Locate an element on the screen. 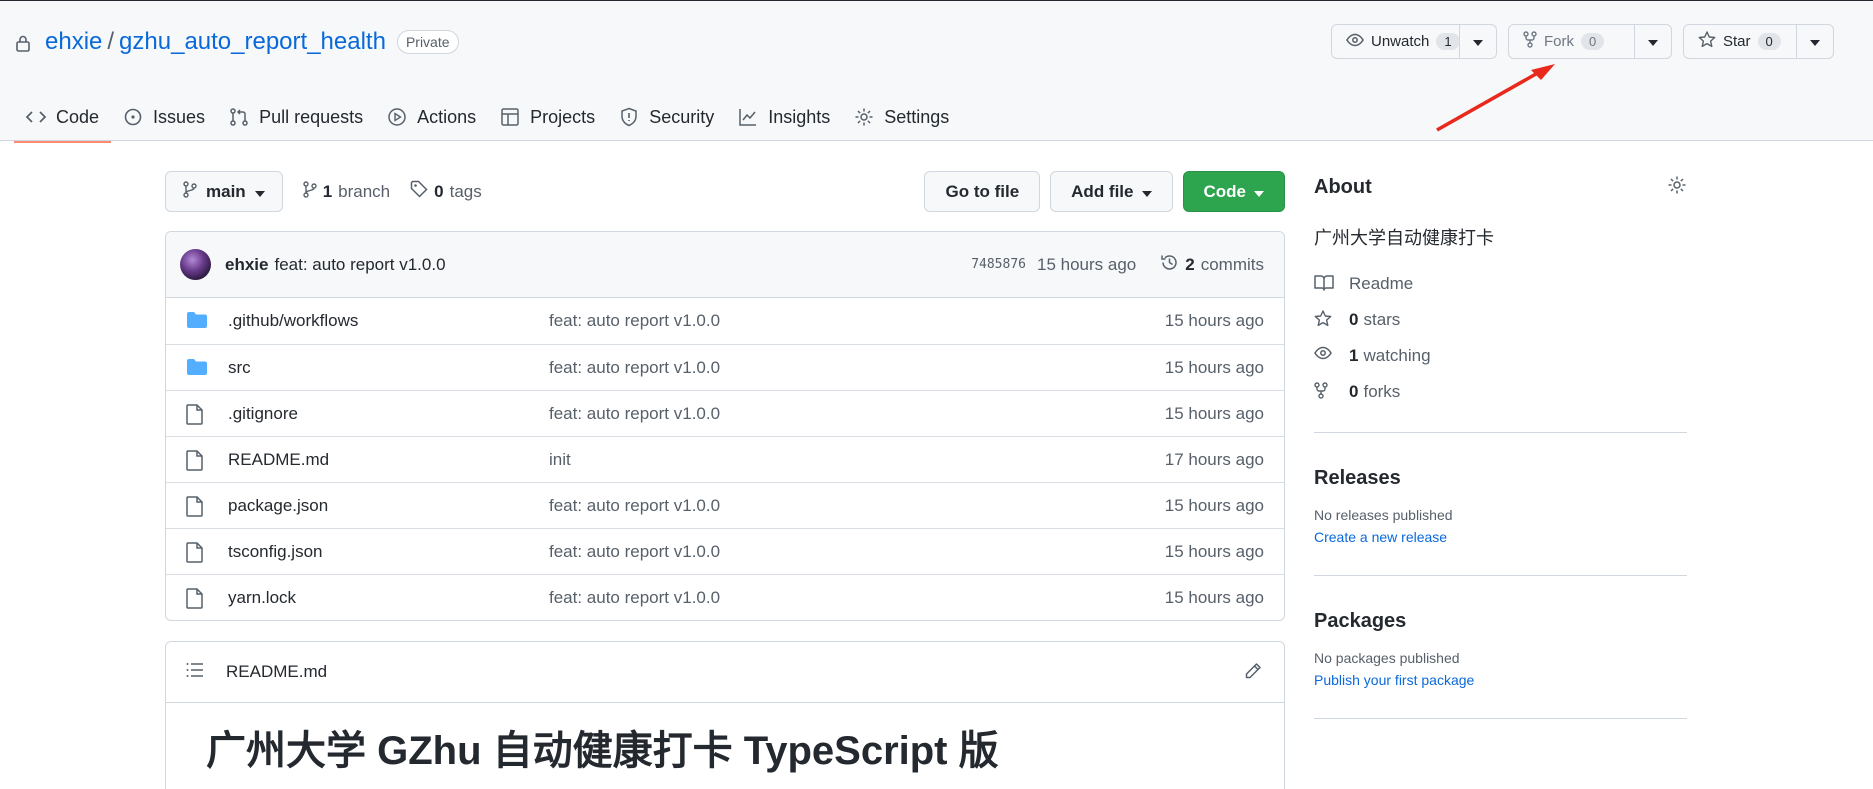 The height and width of the screenshot is (789, 1873). tag-count: 0 is located at coordinates (439, 191).